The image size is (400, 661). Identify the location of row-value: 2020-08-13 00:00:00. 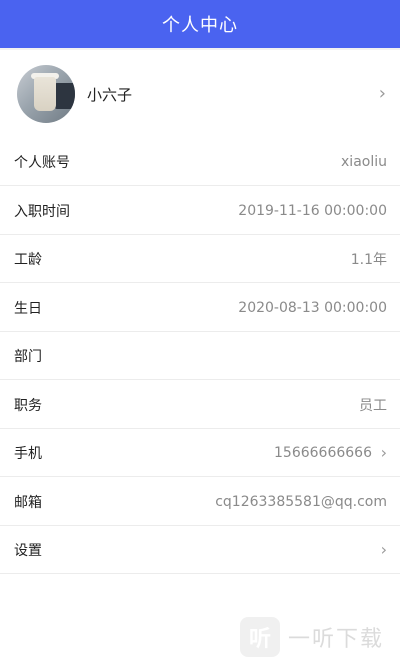
(312, 307).